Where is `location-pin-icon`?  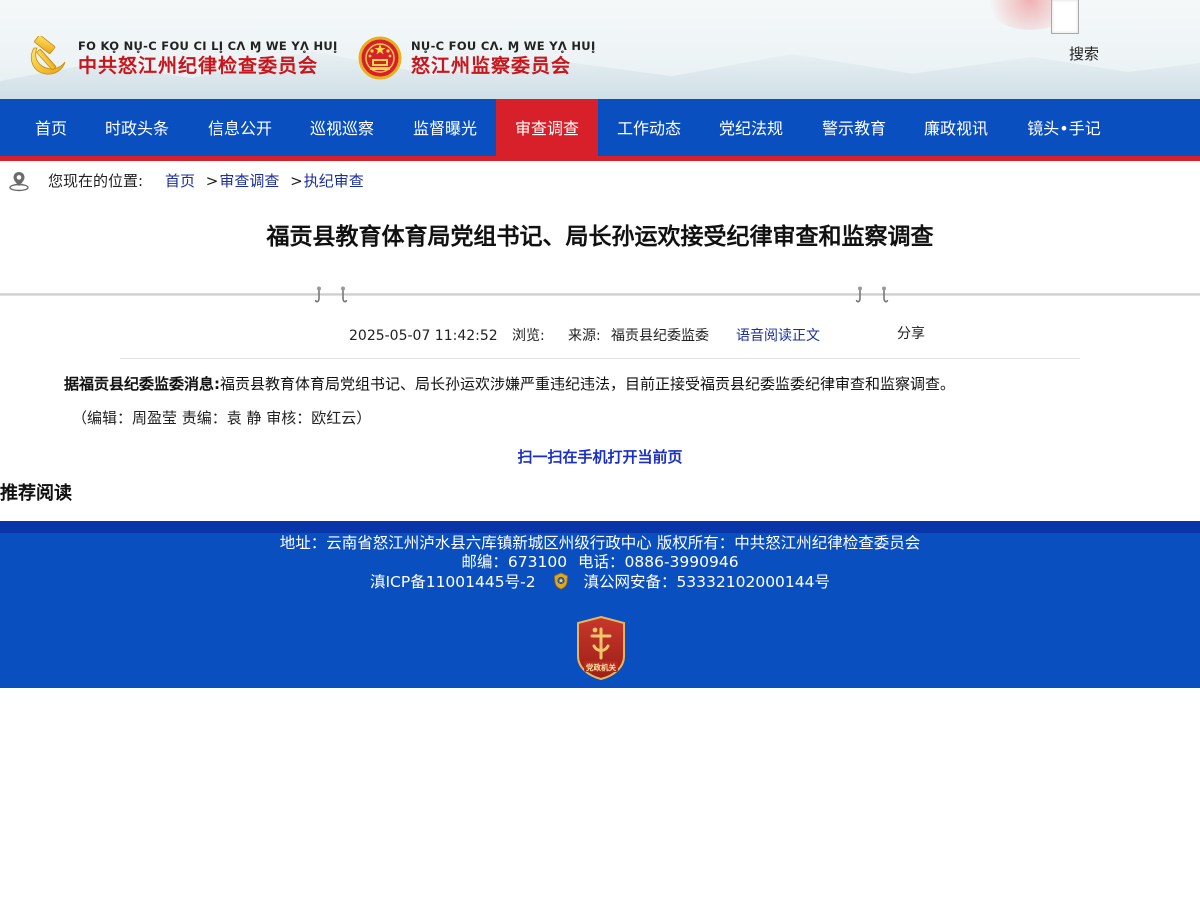
location-pin-icon is located at coordinates (19, 182).